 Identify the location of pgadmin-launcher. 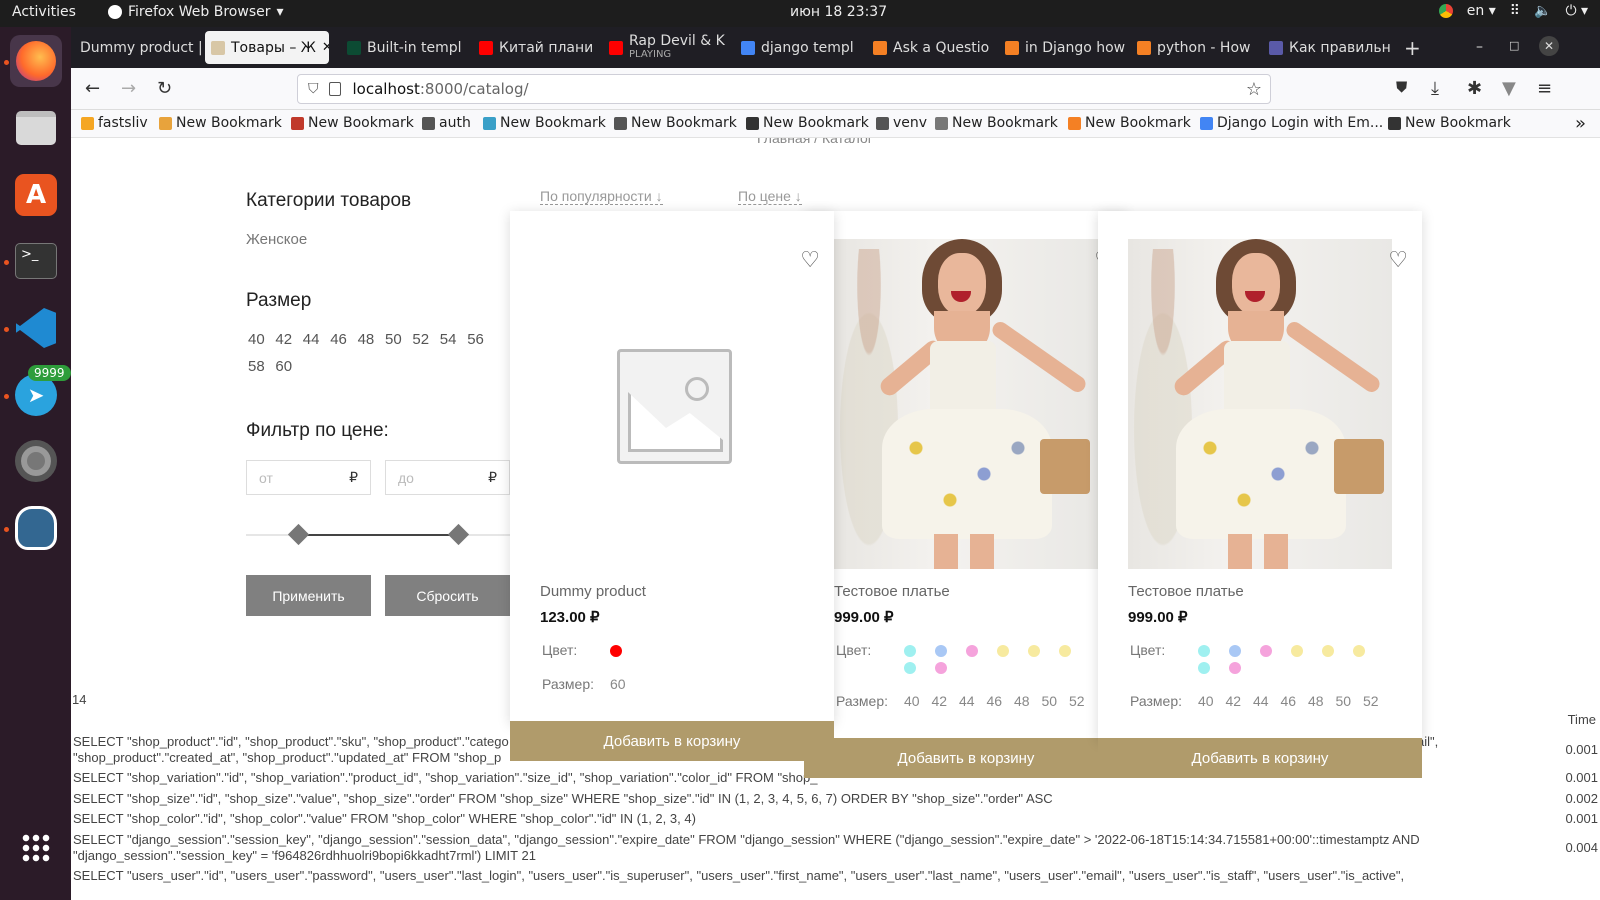
(36, 528).